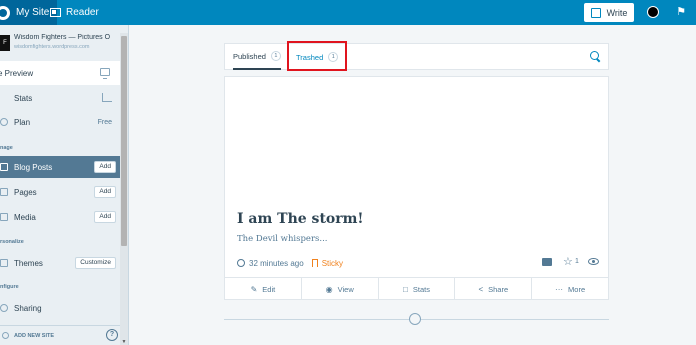 This screenshot has width=696, height=345. I want to click on sticky-label: Sticky, so click(332, 263).